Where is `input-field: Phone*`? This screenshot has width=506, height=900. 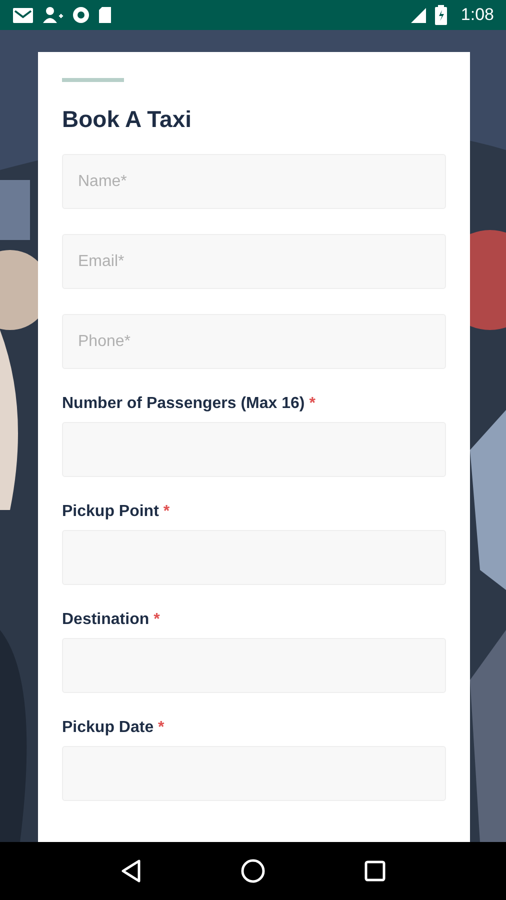 input-field: Phone* is located at coordinates (254, 341).